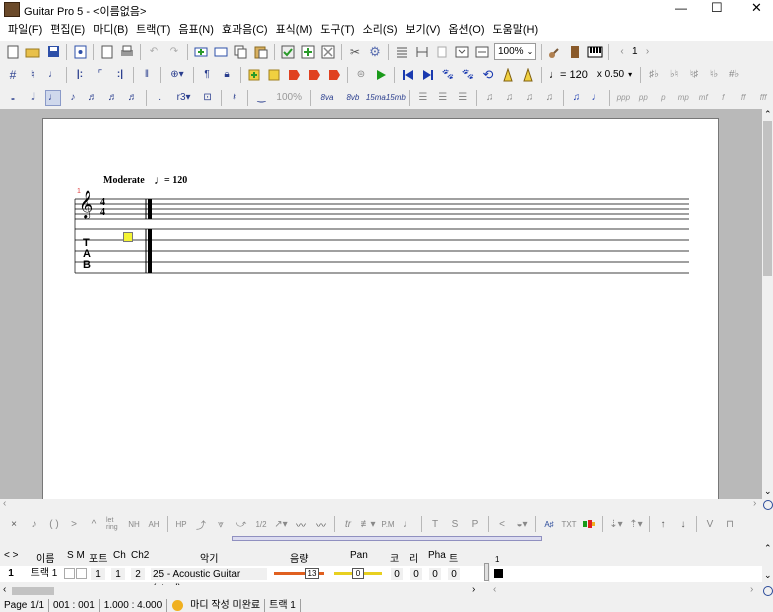 This screenshot has height=612, width=773. I want to click on vibrato-icon: 〰, so click(301, 524).